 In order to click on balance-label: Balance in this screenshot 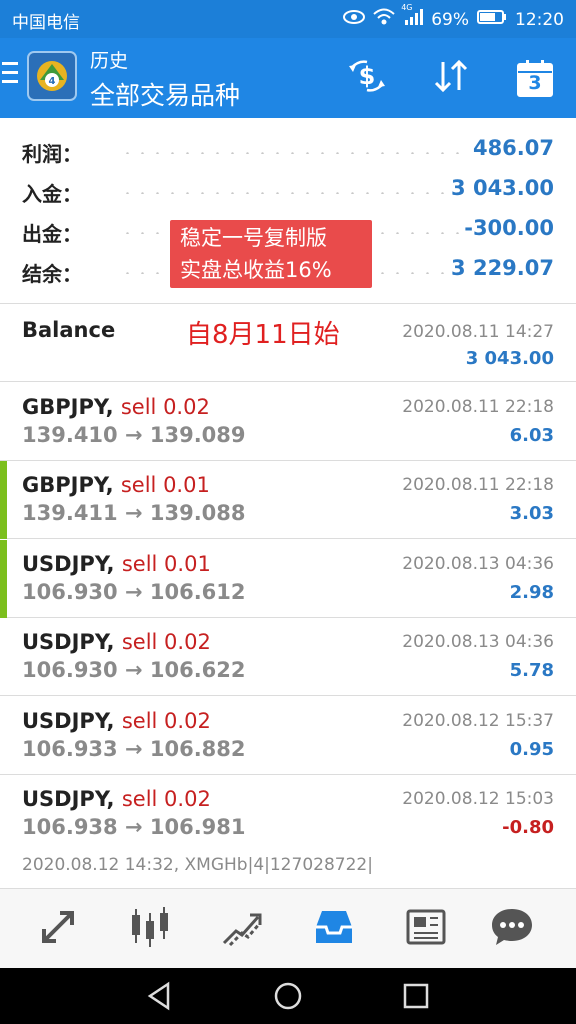, I will do `click(69, 330)`.